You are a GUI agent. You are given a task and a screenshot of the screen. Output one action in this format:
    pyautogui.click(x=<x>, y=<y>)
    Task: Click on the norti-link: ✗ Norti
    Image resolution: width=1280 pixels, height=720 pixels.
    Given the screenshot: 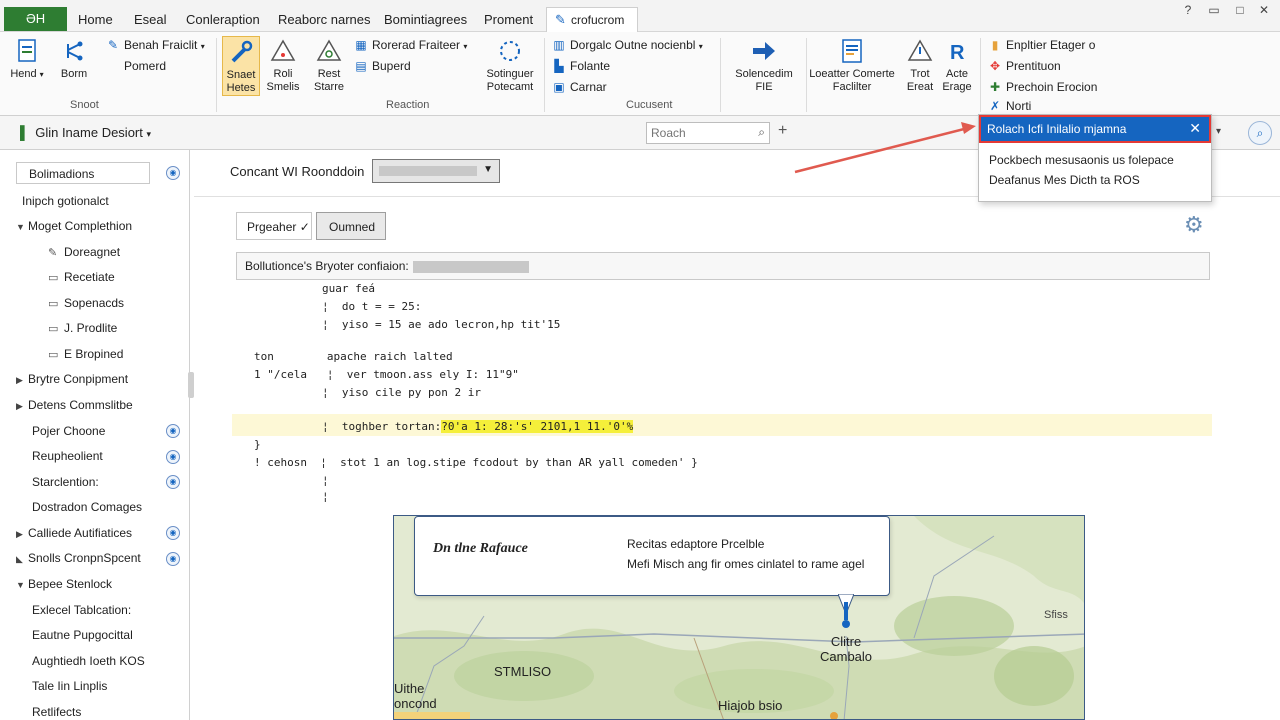 What is the action you would take?
    pyautogui.click(x=1009, y=106)
    